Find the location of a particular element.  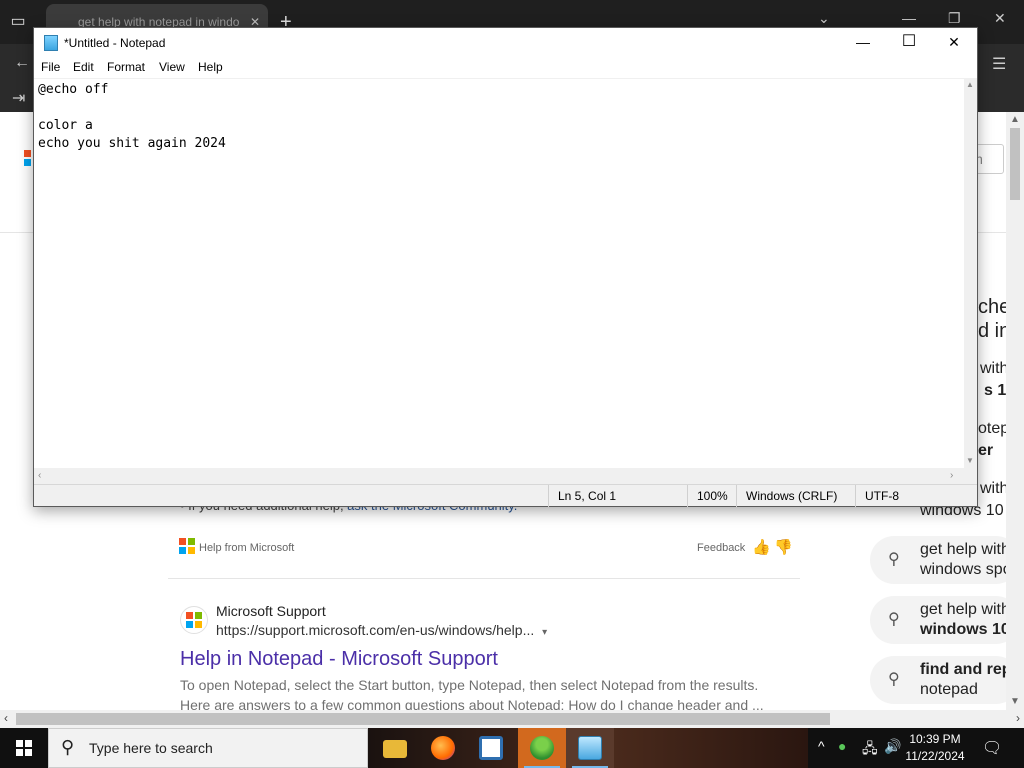

chevron-down-icon: ⌄ is located at coordinates (824, 18).